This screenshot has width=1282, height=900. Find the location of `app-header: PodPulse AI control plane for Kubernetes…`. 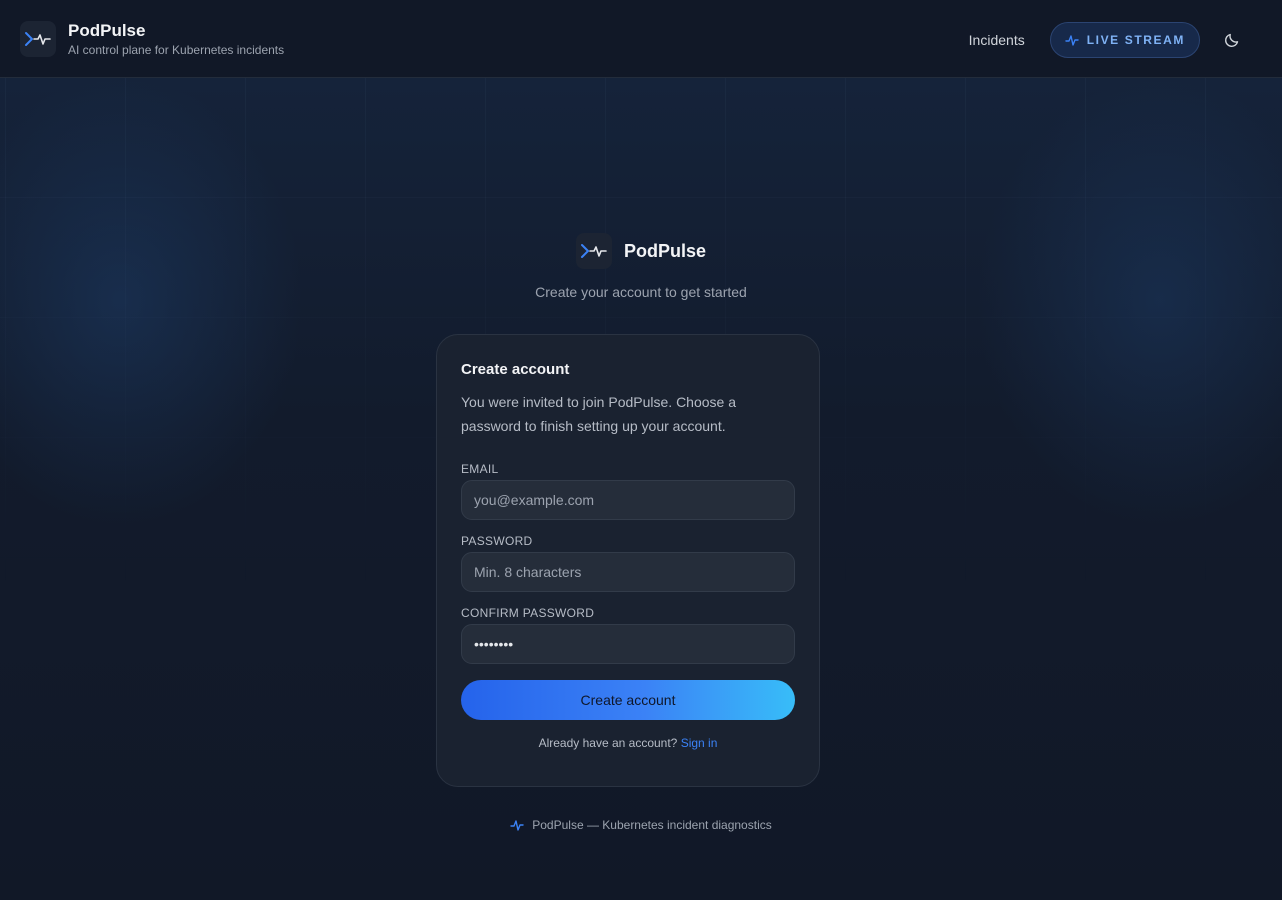

app-header: PodPulse AI control plane for Kubernetes… is located at coordinates (641, 39).